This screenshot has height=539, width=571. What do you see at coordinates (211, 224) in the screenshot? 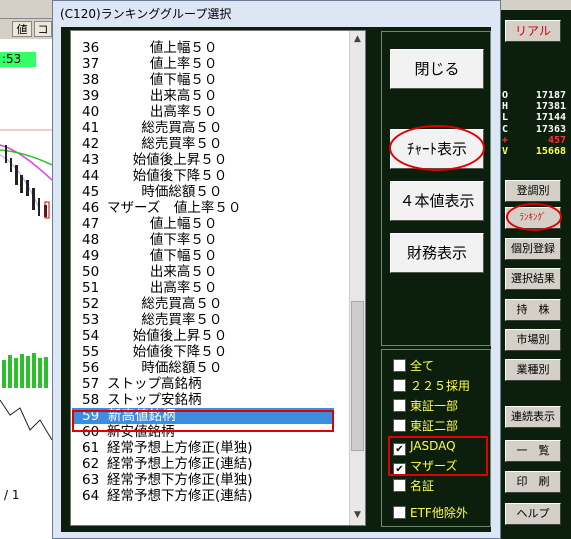
I see `list-item: 47 値上幅５０` at bounding box center [211, 224].